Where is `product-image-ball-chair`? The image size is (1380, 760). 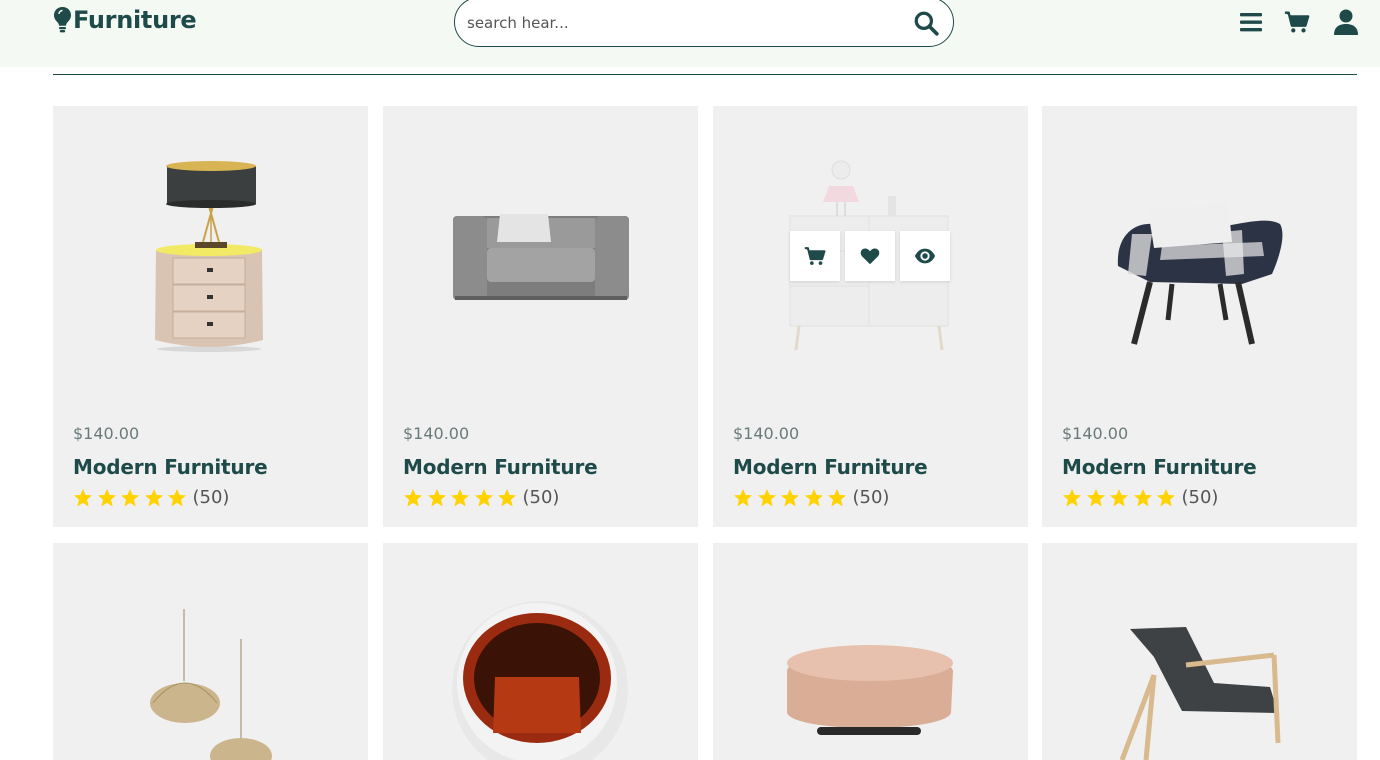 product-image-ball-chair is located at coordinates (540, 680).